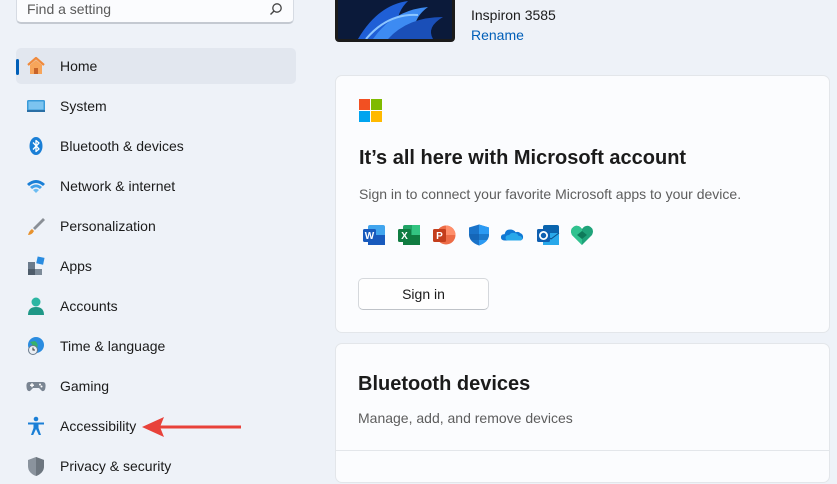  What do you see at coordinates (155, 12) in the screenshot?
I see `search-box: Find a setting` at bounding box center [155, 12].